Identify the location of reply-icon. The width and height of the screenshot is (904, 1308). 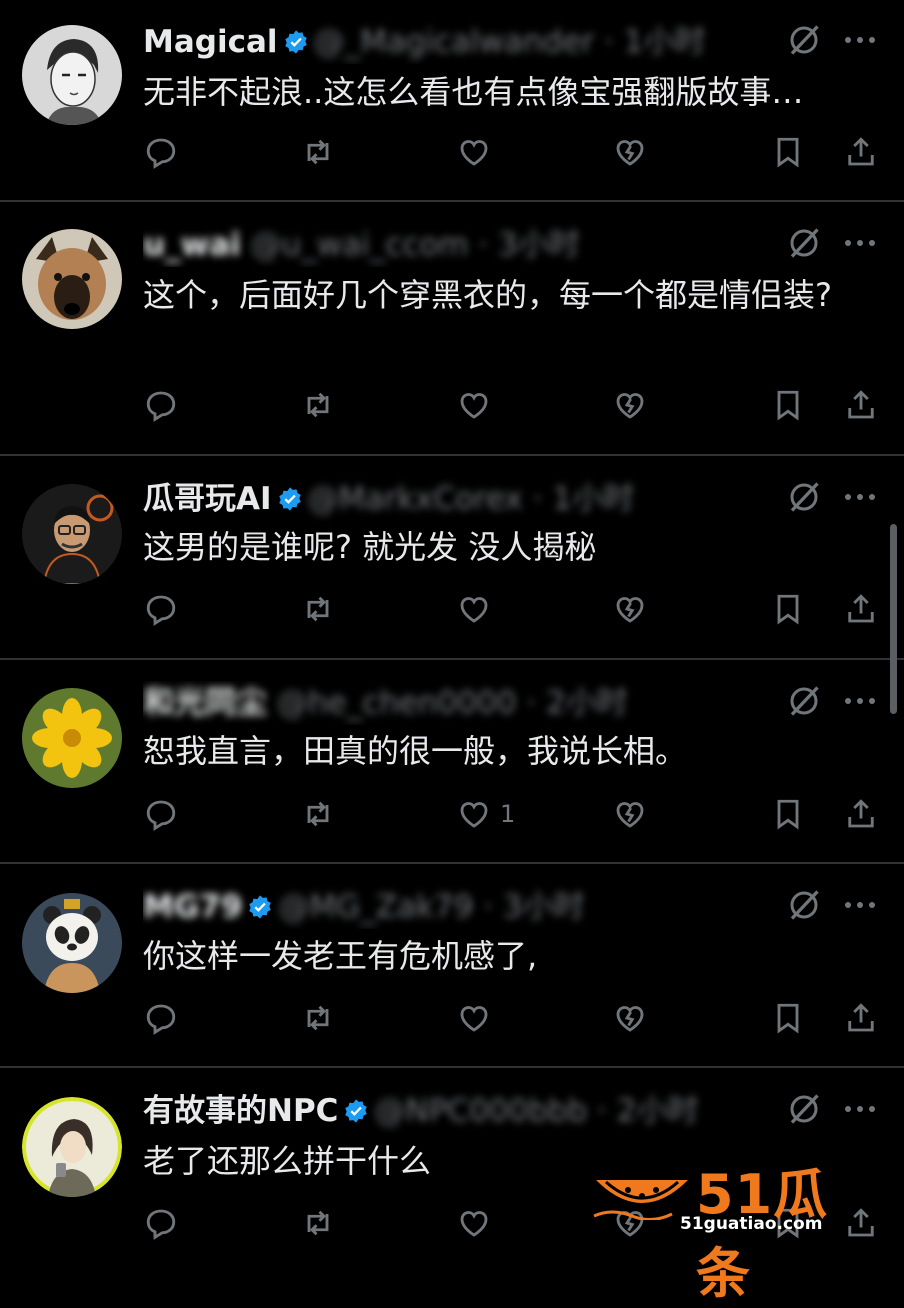
(161, 153).